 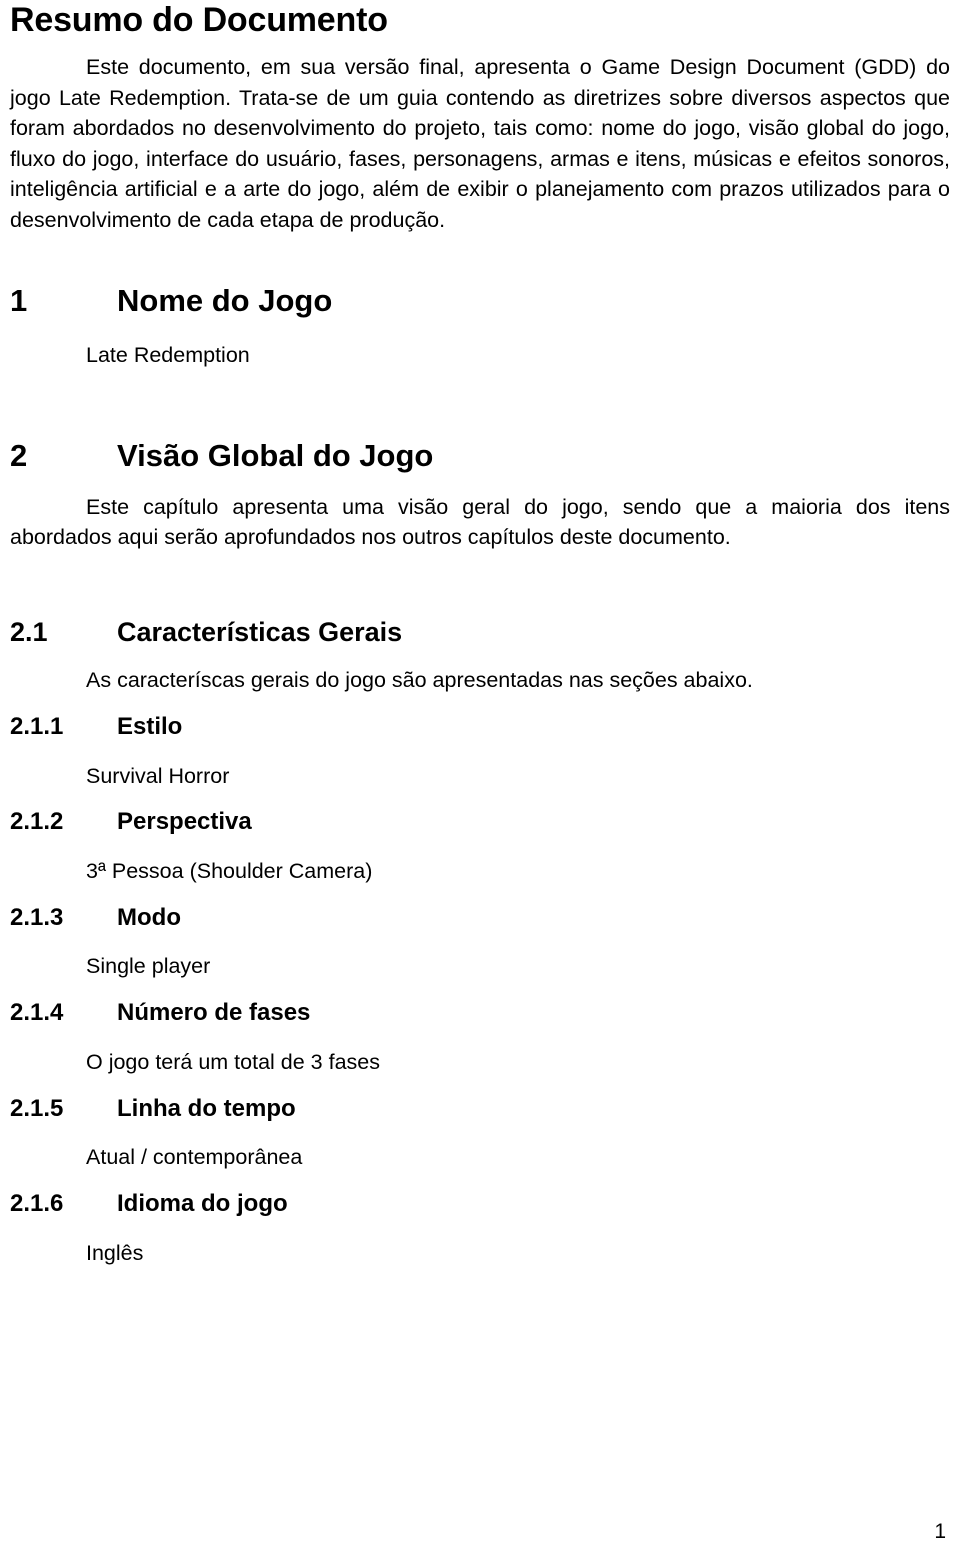 I want to click on section-2-1-4-body: O jogo terá um total de 3 fases, so click(x=233, y=1061).